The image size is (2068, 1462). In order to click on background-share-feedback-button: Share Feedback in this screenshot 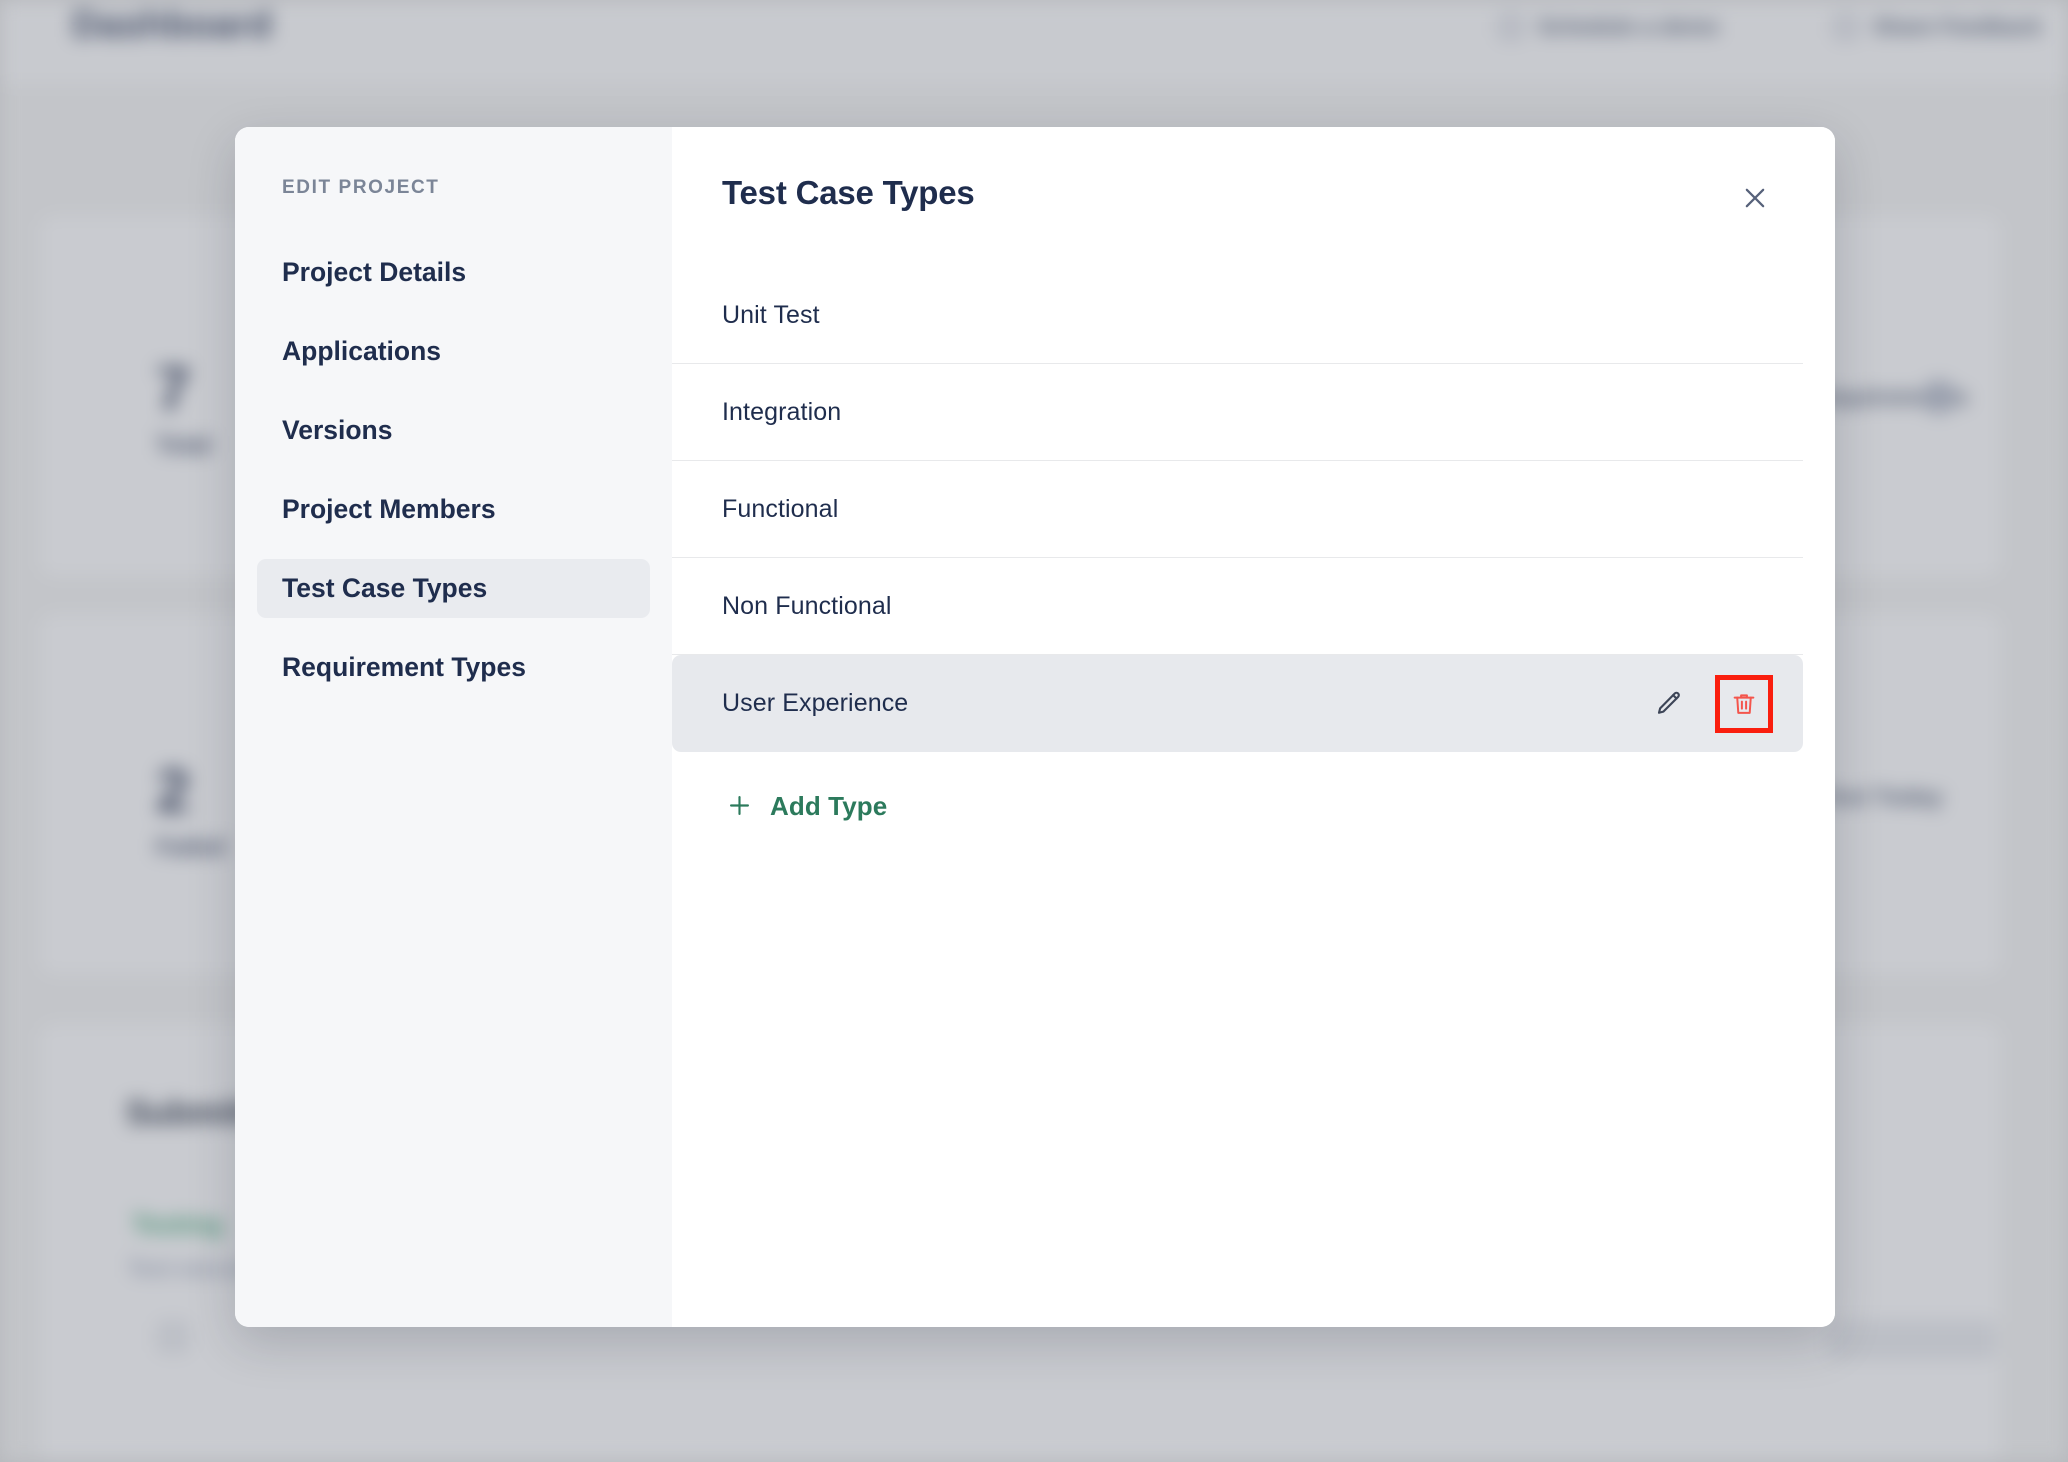, I will do `click(1938, 27)`.